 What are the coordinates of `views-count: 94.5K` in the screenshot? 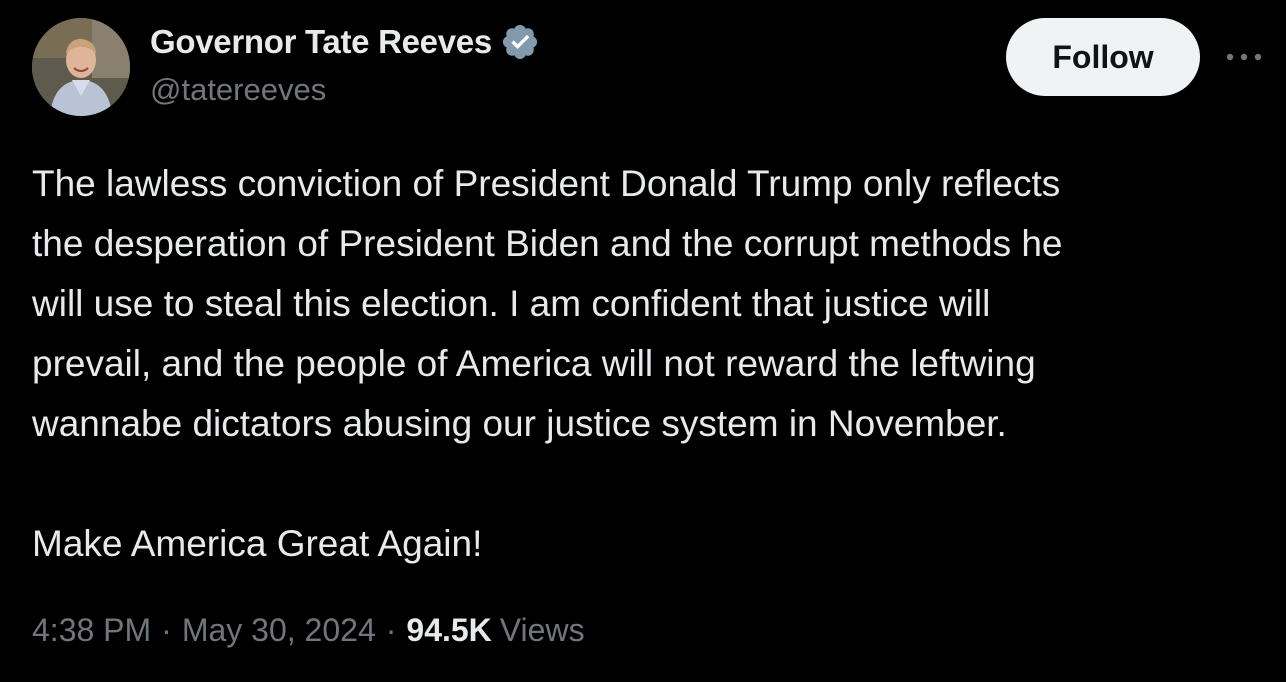 It's located at (449, 630).